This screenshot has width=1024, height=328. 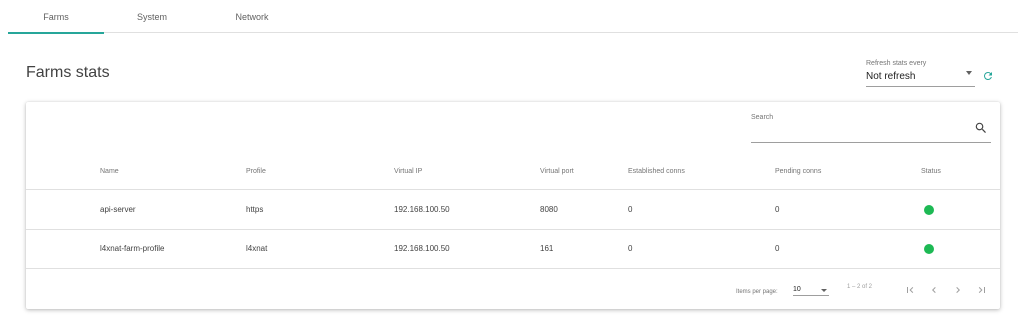 I want to click on chevron-right-icon, so click(x=958, y=290).